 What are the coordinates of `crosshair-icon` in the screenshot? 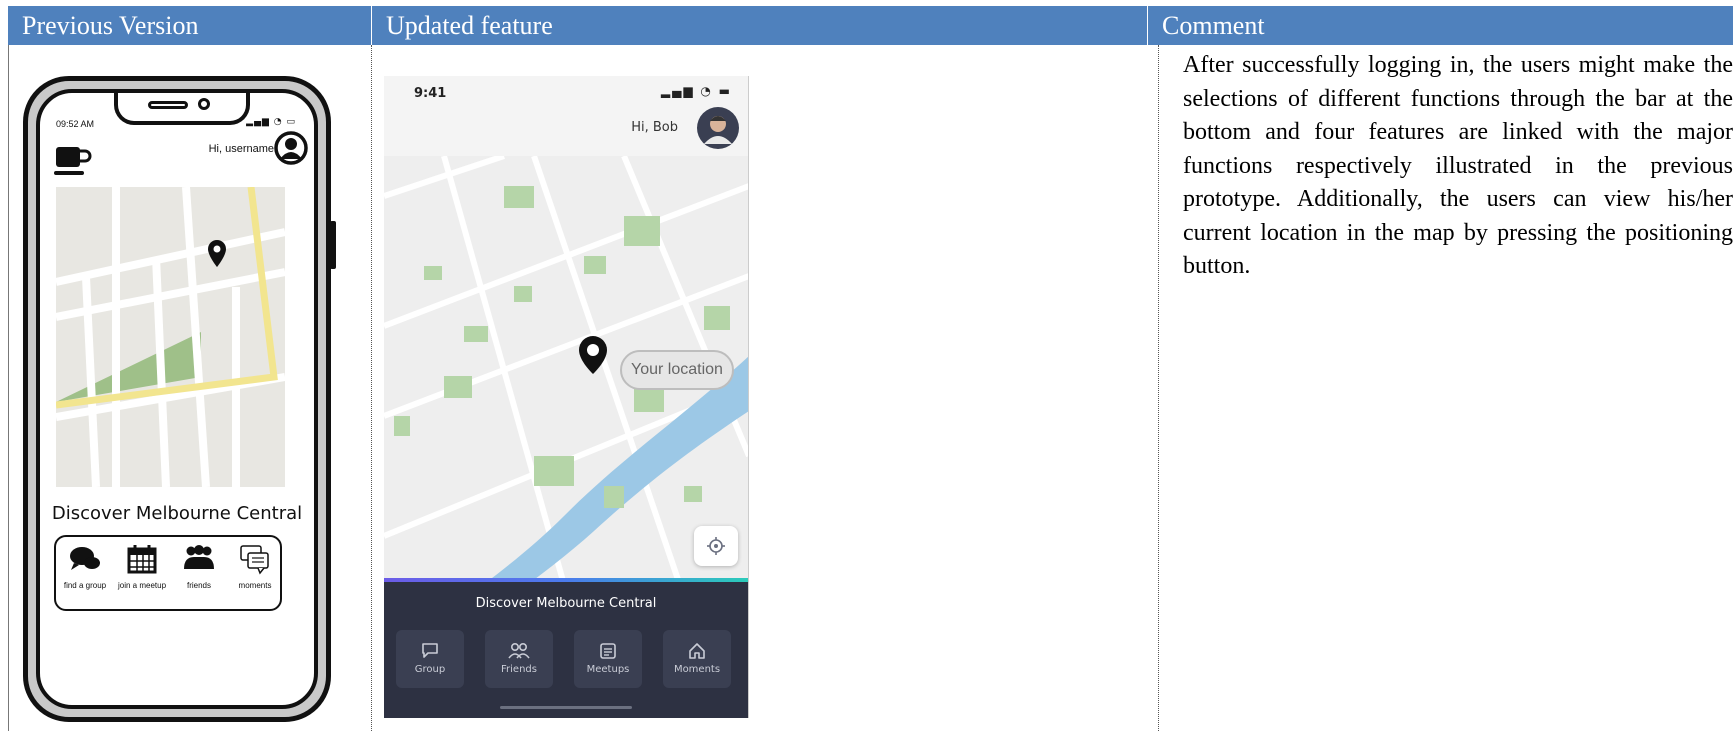 It's located at (716, 546).